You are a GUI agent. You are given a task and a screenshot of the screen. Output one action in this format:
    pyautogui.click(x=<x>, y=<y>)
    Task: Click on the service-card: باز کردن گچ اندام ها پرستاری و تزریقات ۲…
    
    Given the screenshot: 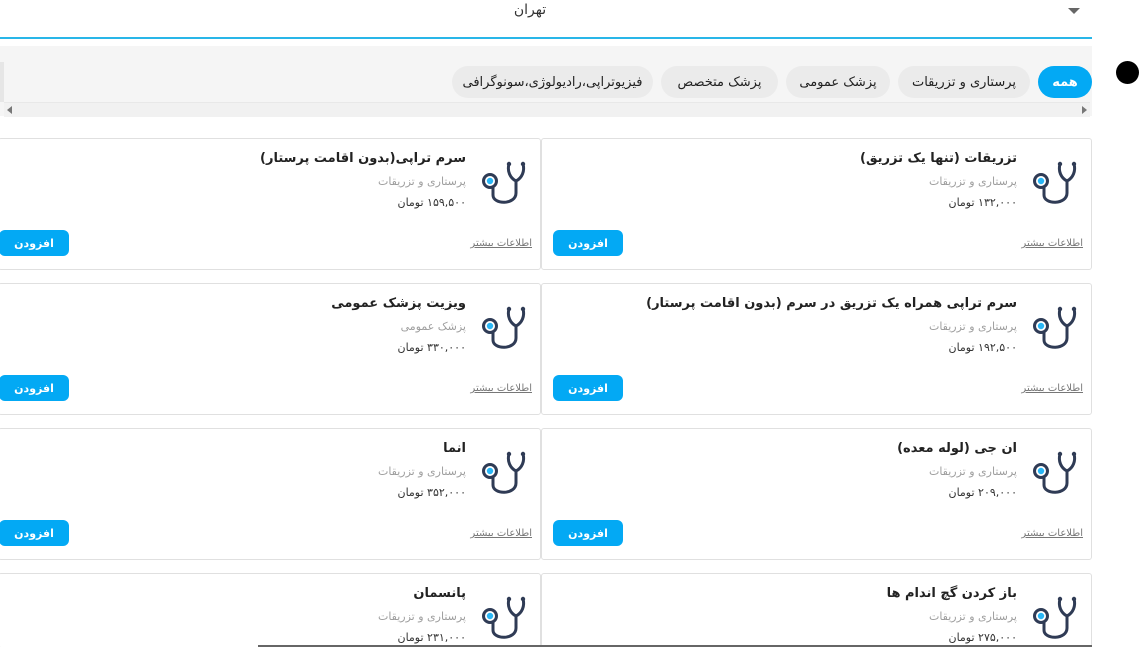 What is the action you would take?
    pyautogui.click(x=816, y=610)
    